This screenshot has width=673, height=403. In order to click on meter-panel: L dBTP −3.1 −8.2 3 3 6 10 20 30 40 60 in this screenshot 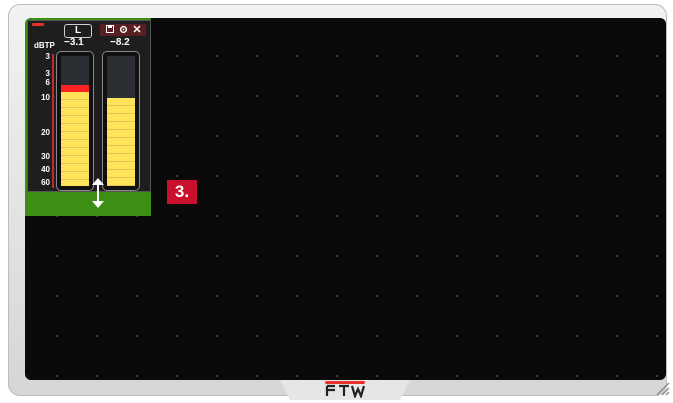, I will do `click(89, 106)`.